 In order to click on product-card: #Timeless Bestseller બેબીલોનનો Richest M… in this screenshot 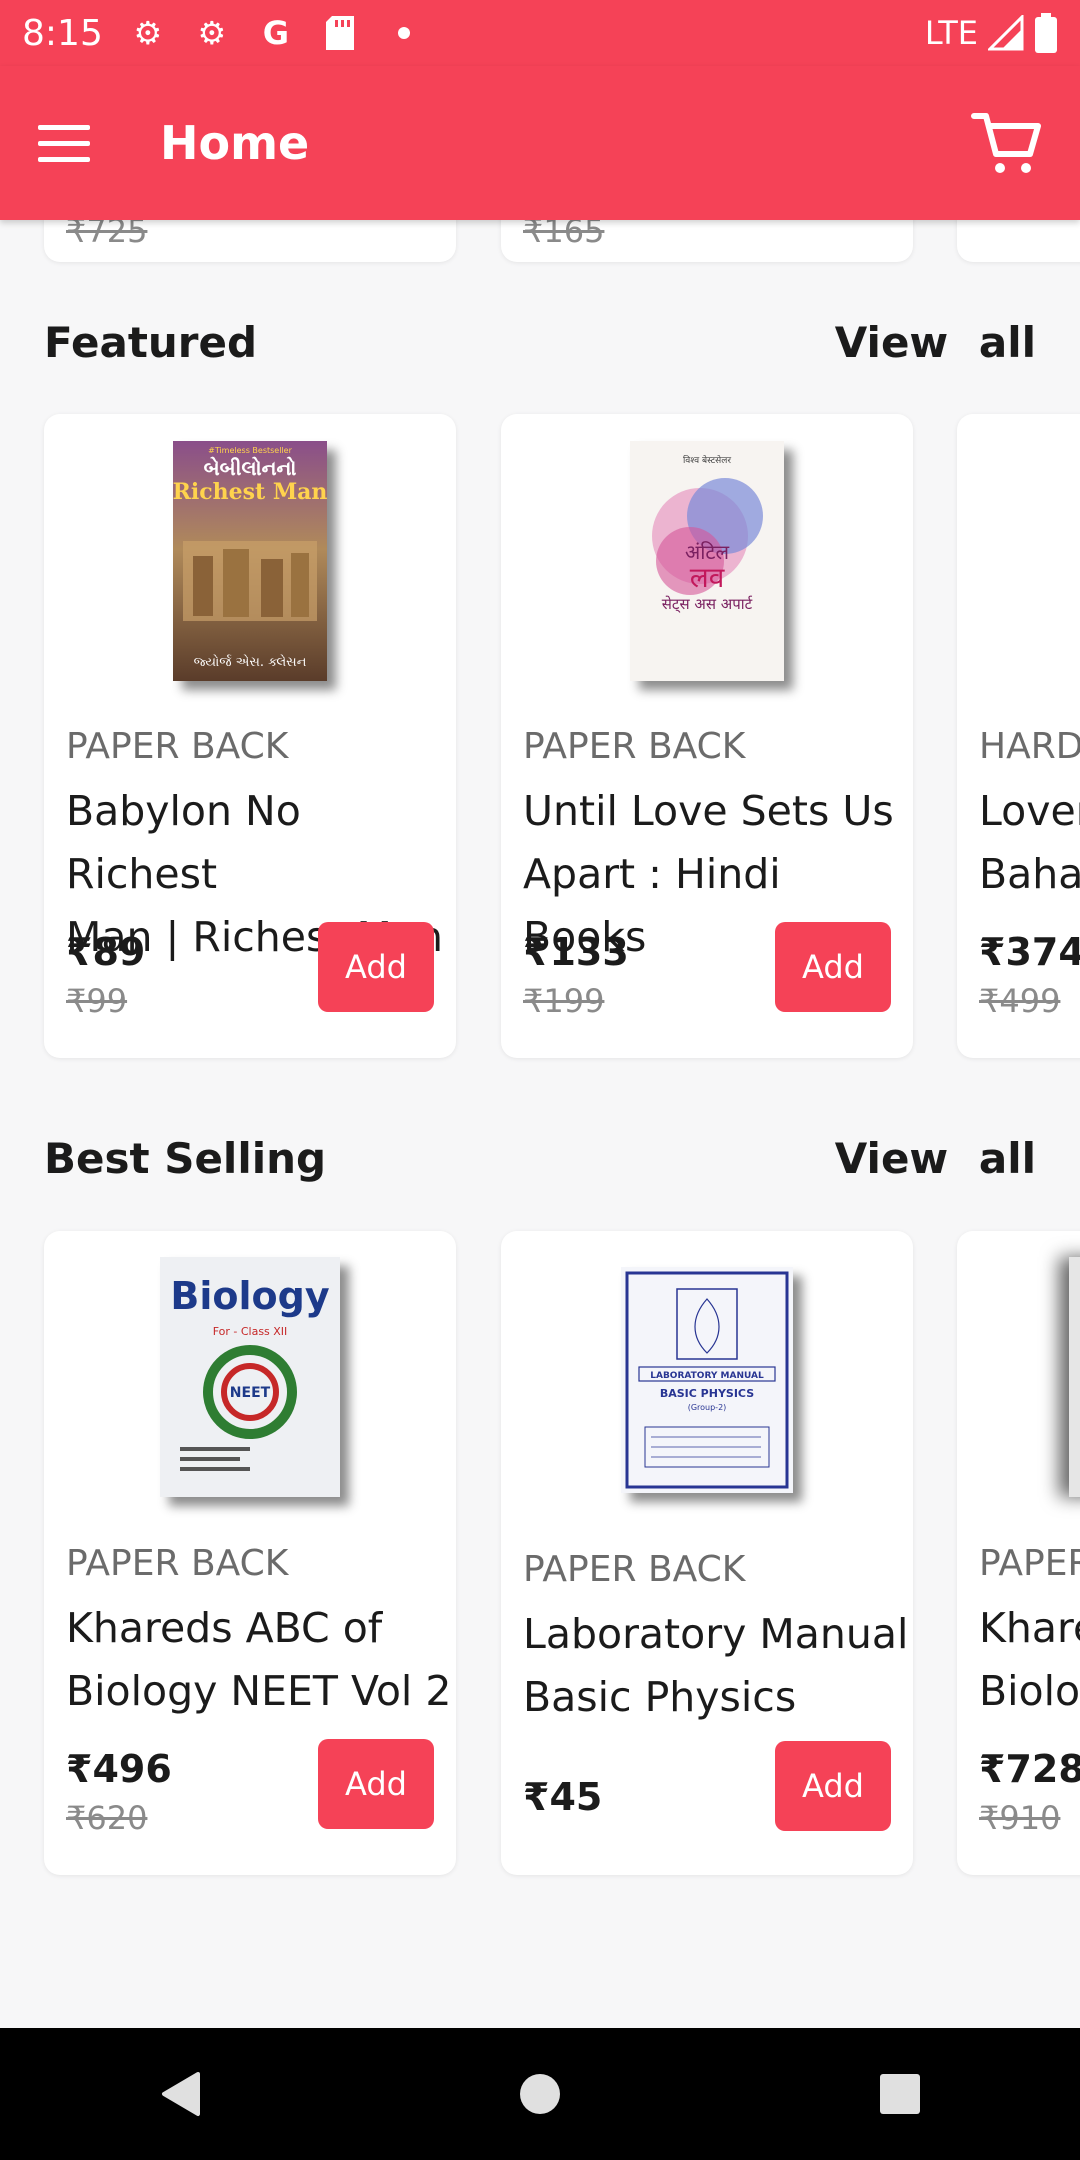, I will do `click(250, 736)`.